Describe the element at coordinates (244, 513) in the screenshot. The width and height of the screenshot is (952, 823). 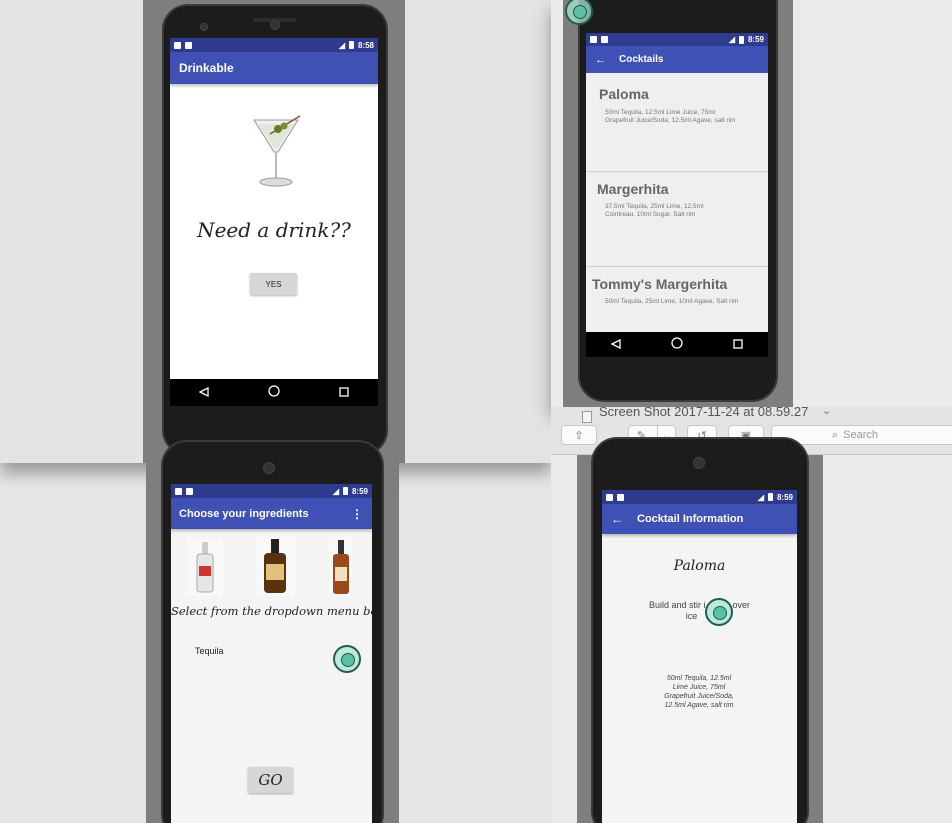
I see `app-title: Choose your ingredients` at that location.